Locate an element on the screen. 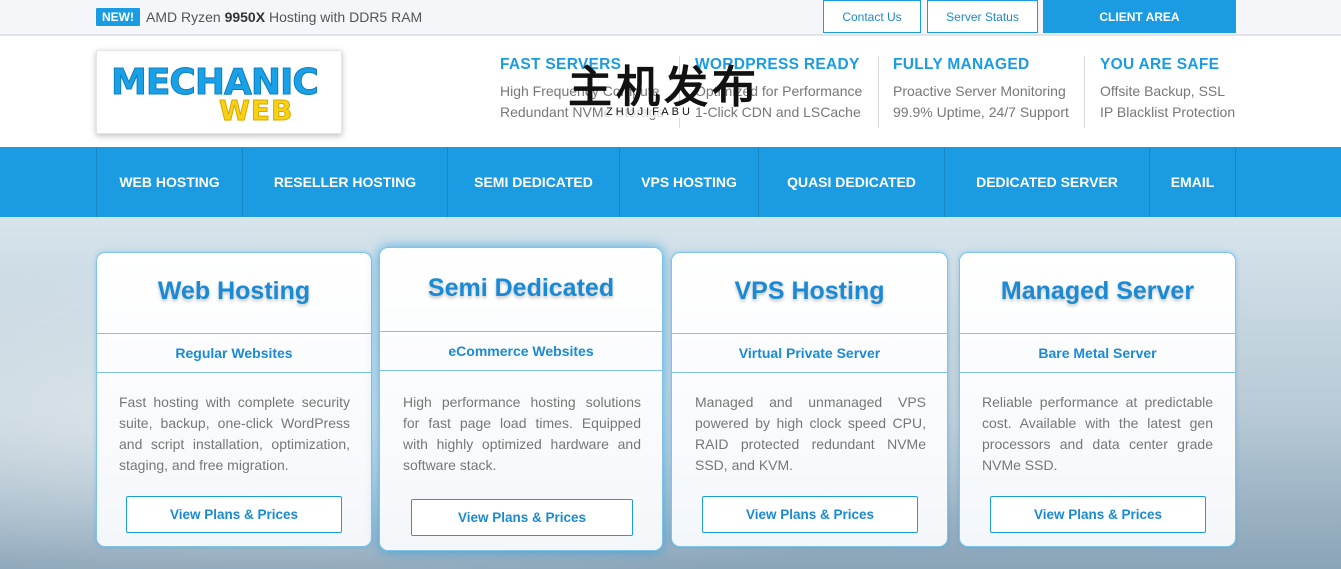 The image size is (1341, 569). card-title: Managed Server is located at coordinates (1097, 291).